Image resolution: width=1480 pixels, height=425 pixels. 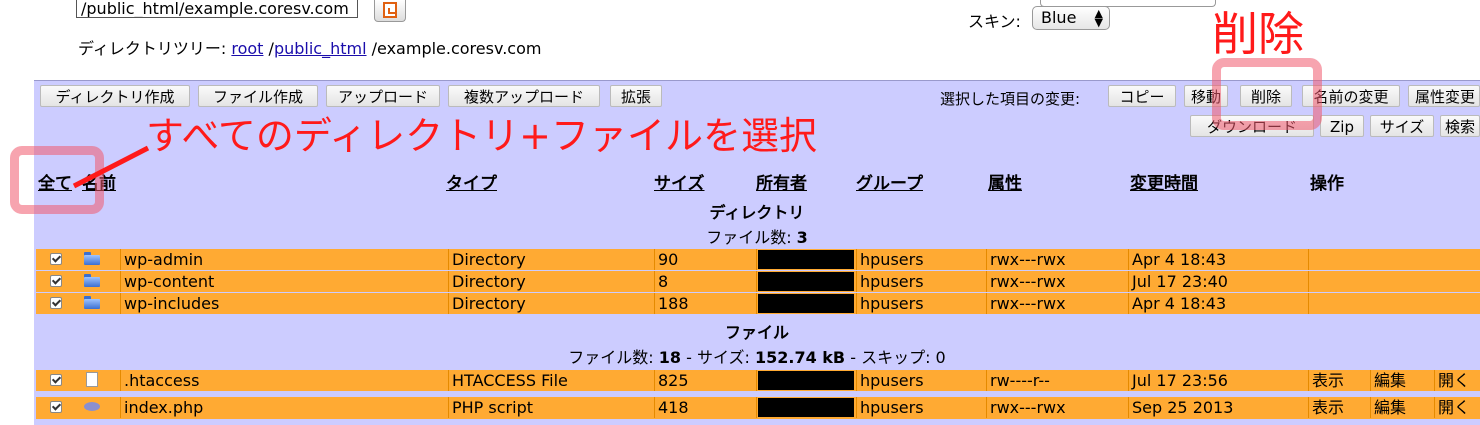 I want to click on create-directory-button: ディレクトリ作成, so click(x=115, y=96).